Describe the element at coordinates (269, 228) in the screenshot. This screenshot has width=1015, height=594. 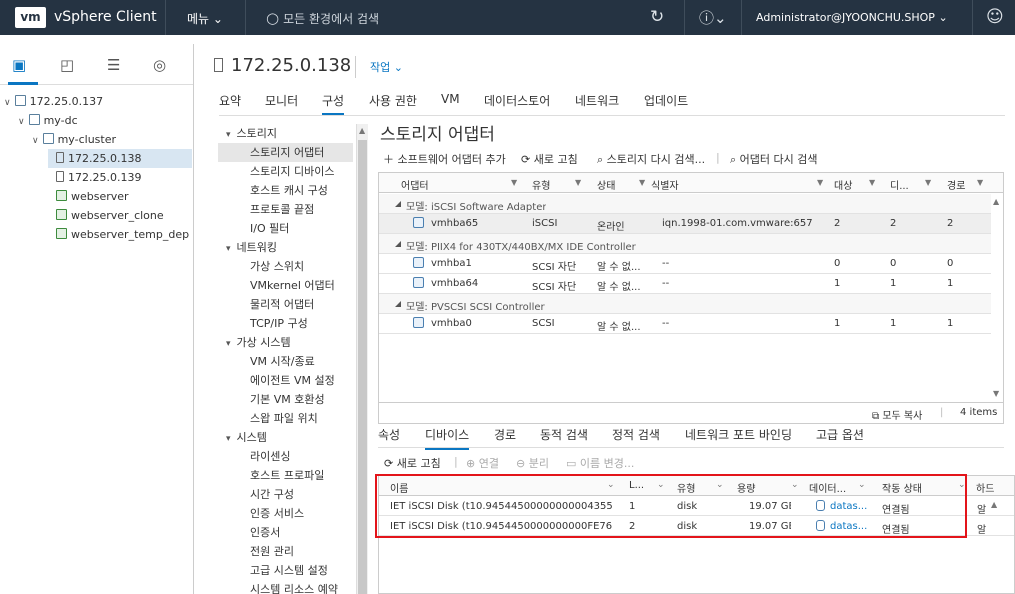
I see `config-nav-item: I/O 필터` at that location.